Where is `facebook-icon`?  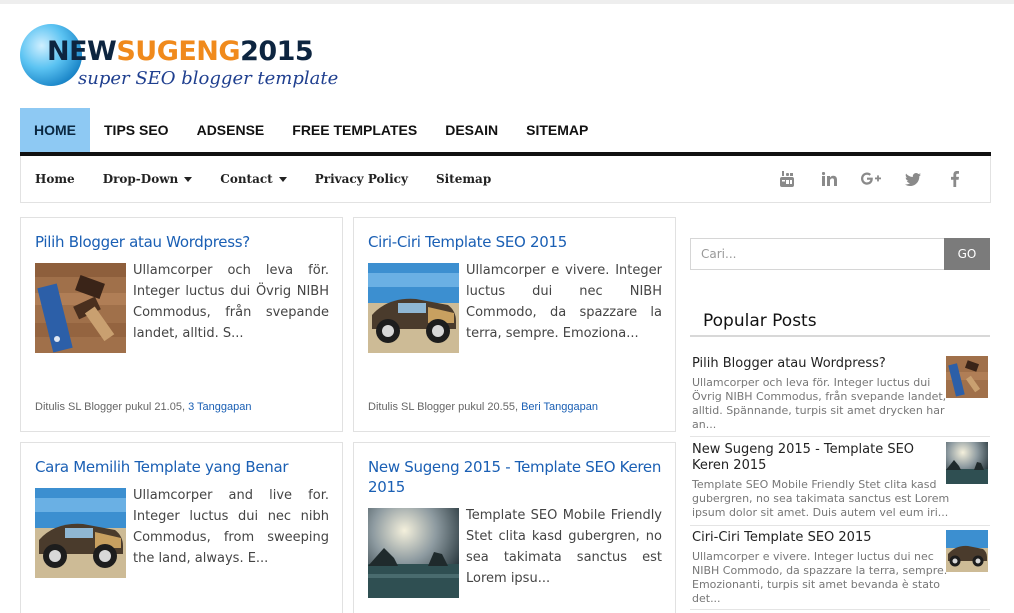 facebook-icon is located at coordinates (955, 179).